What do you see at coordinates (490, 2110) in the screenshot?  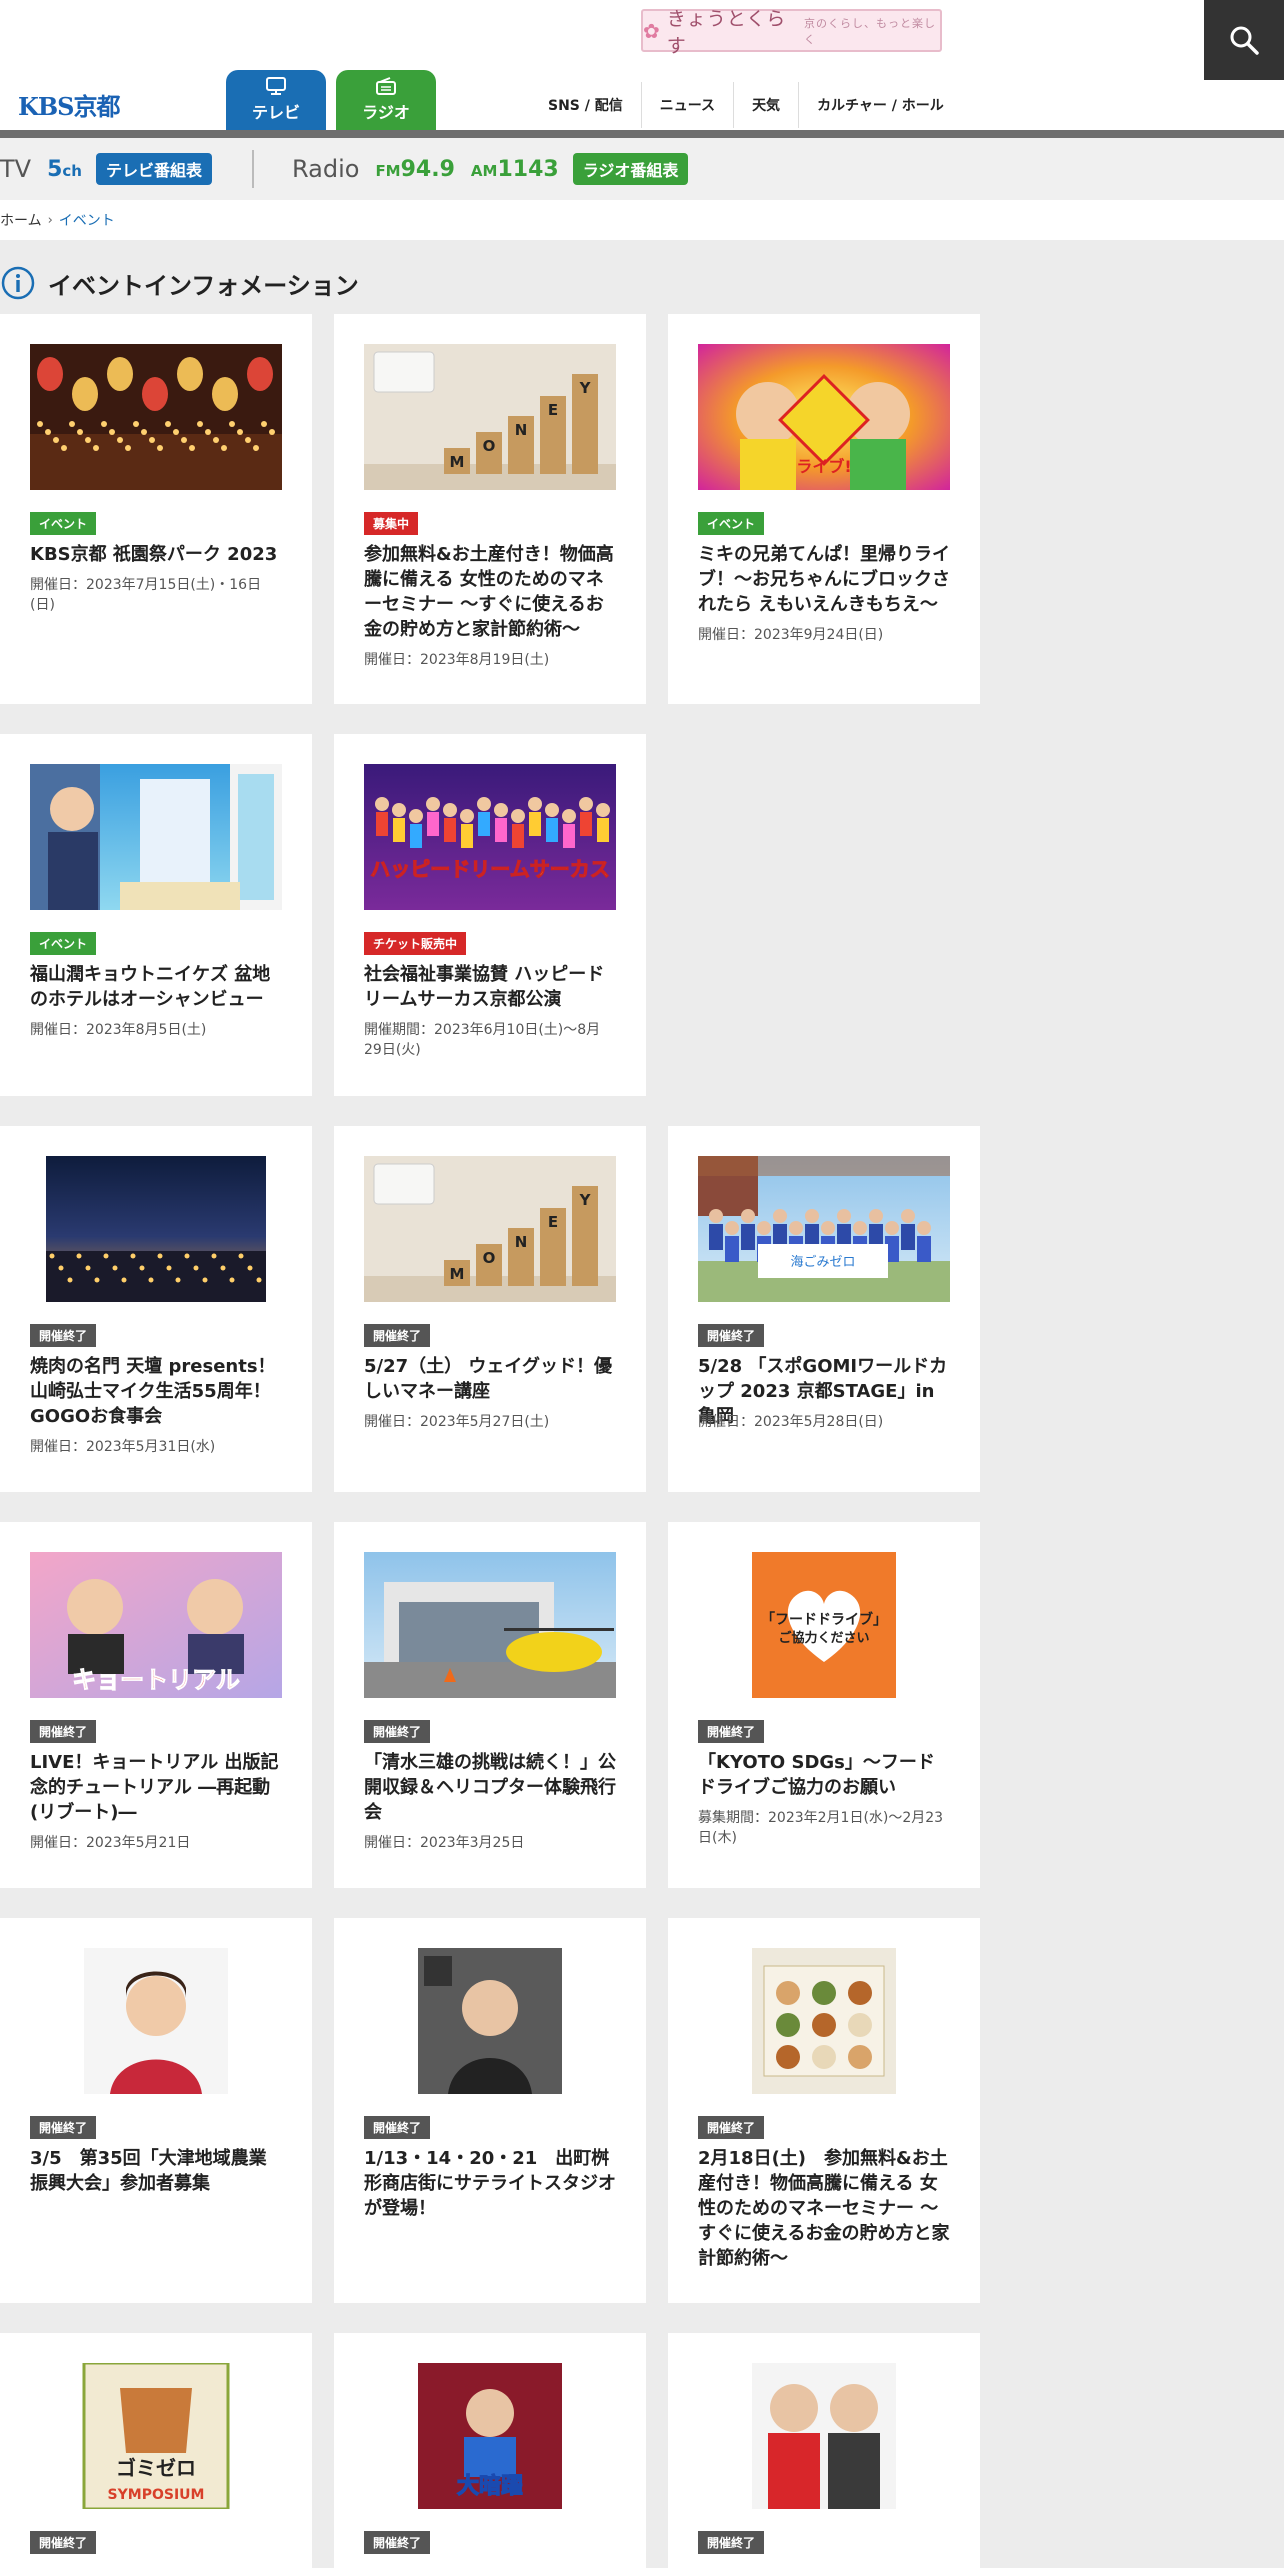 I see `event-card: 開催終了 1/13・14・20・21 出町桝形商店街にサテライトスタジオが登場！` at bounding box center [490, 2110].